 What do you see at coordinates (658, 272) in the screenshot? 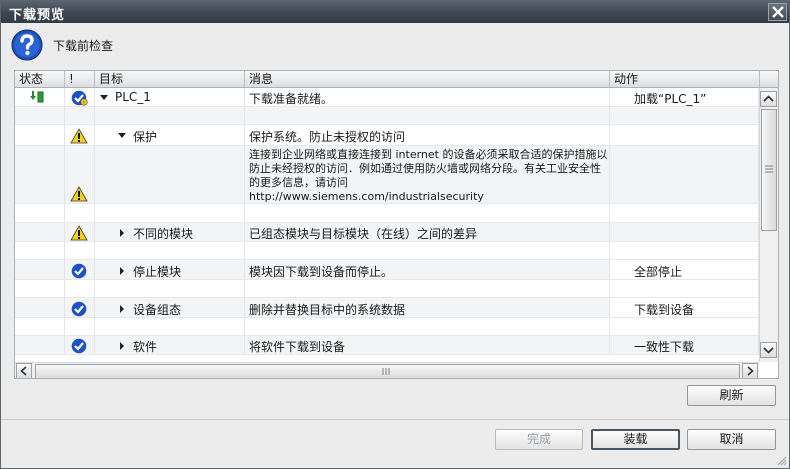
I see `action-value: 全部停止` at bounding box center [658, 272].